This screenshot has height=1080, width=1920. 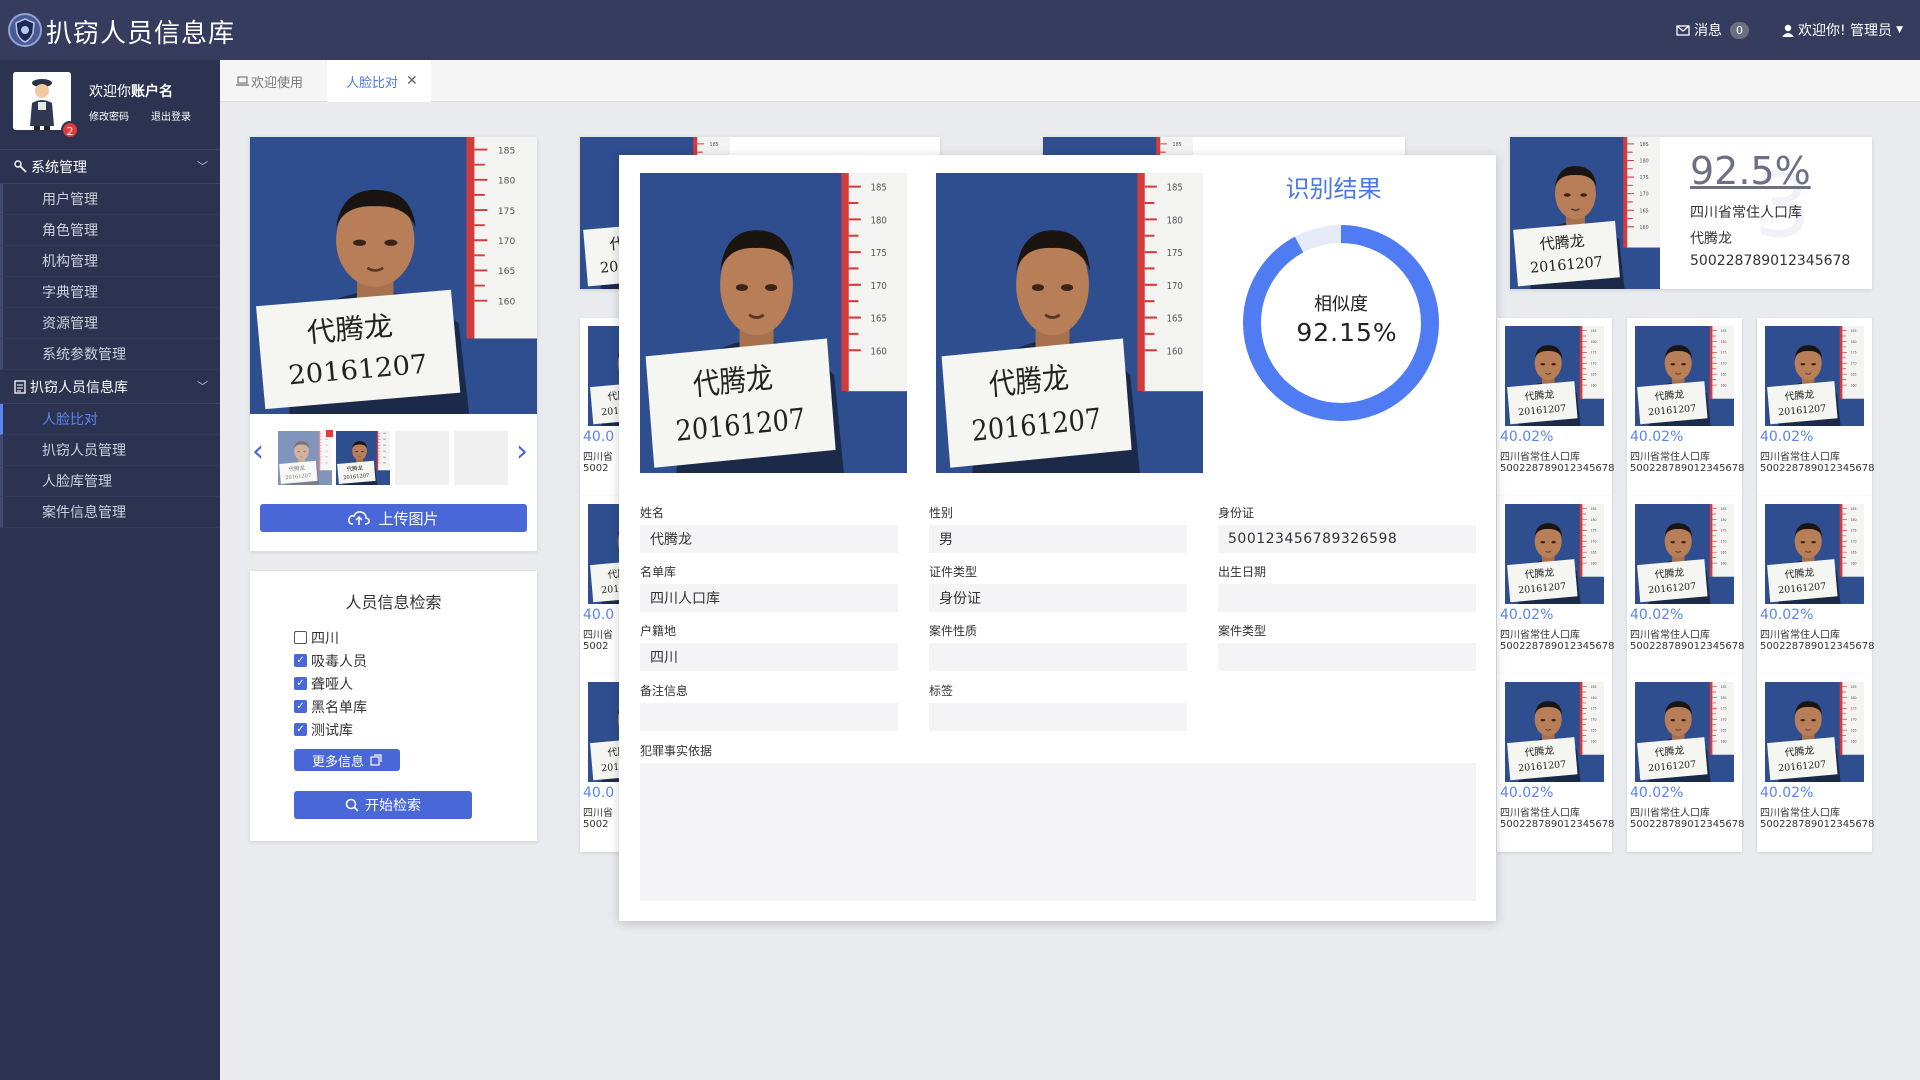 I want to click on top-match-card: 3 92.5% 四川省常住人口库 代腾龙 500228789012345678, so click(x=1691, y=213).